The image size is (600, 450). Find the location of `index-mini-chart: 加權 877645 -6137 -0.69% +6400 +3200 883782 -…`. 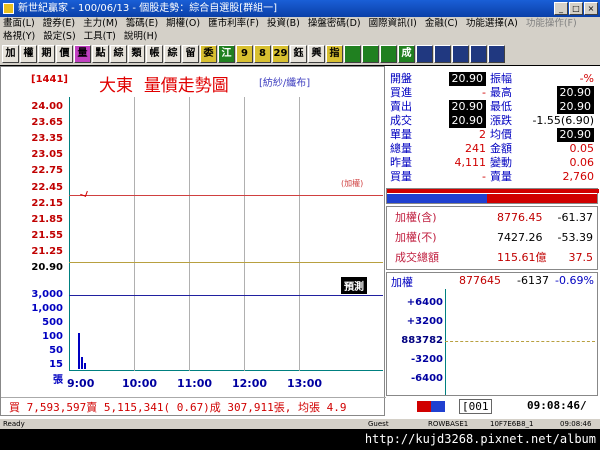

index-mini-chart: 加權 877645 -6137 -0.69% +6400 +3200 883782 -… is located at coordinates (492, 334).